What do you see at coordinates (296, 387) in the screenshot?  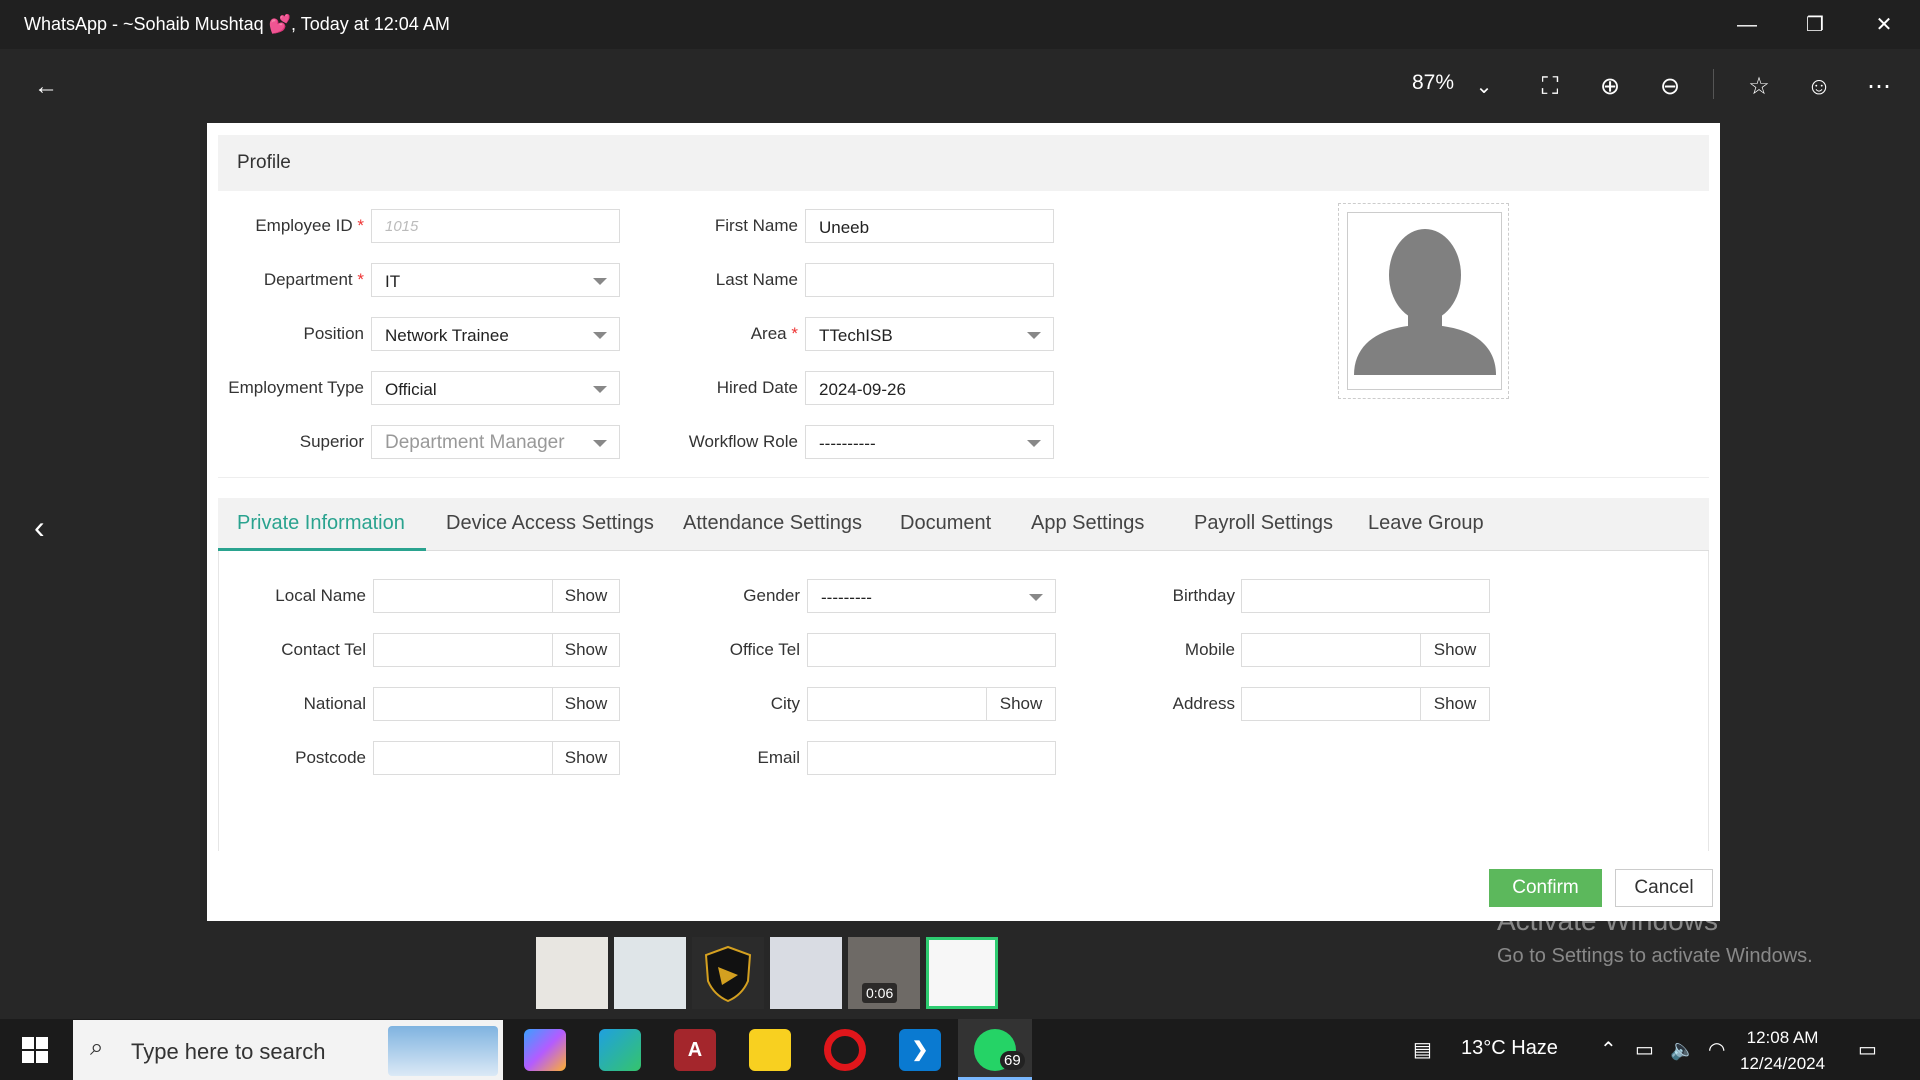 I see `employment-type-label: Employment Type` at bounding box center [296, 387].